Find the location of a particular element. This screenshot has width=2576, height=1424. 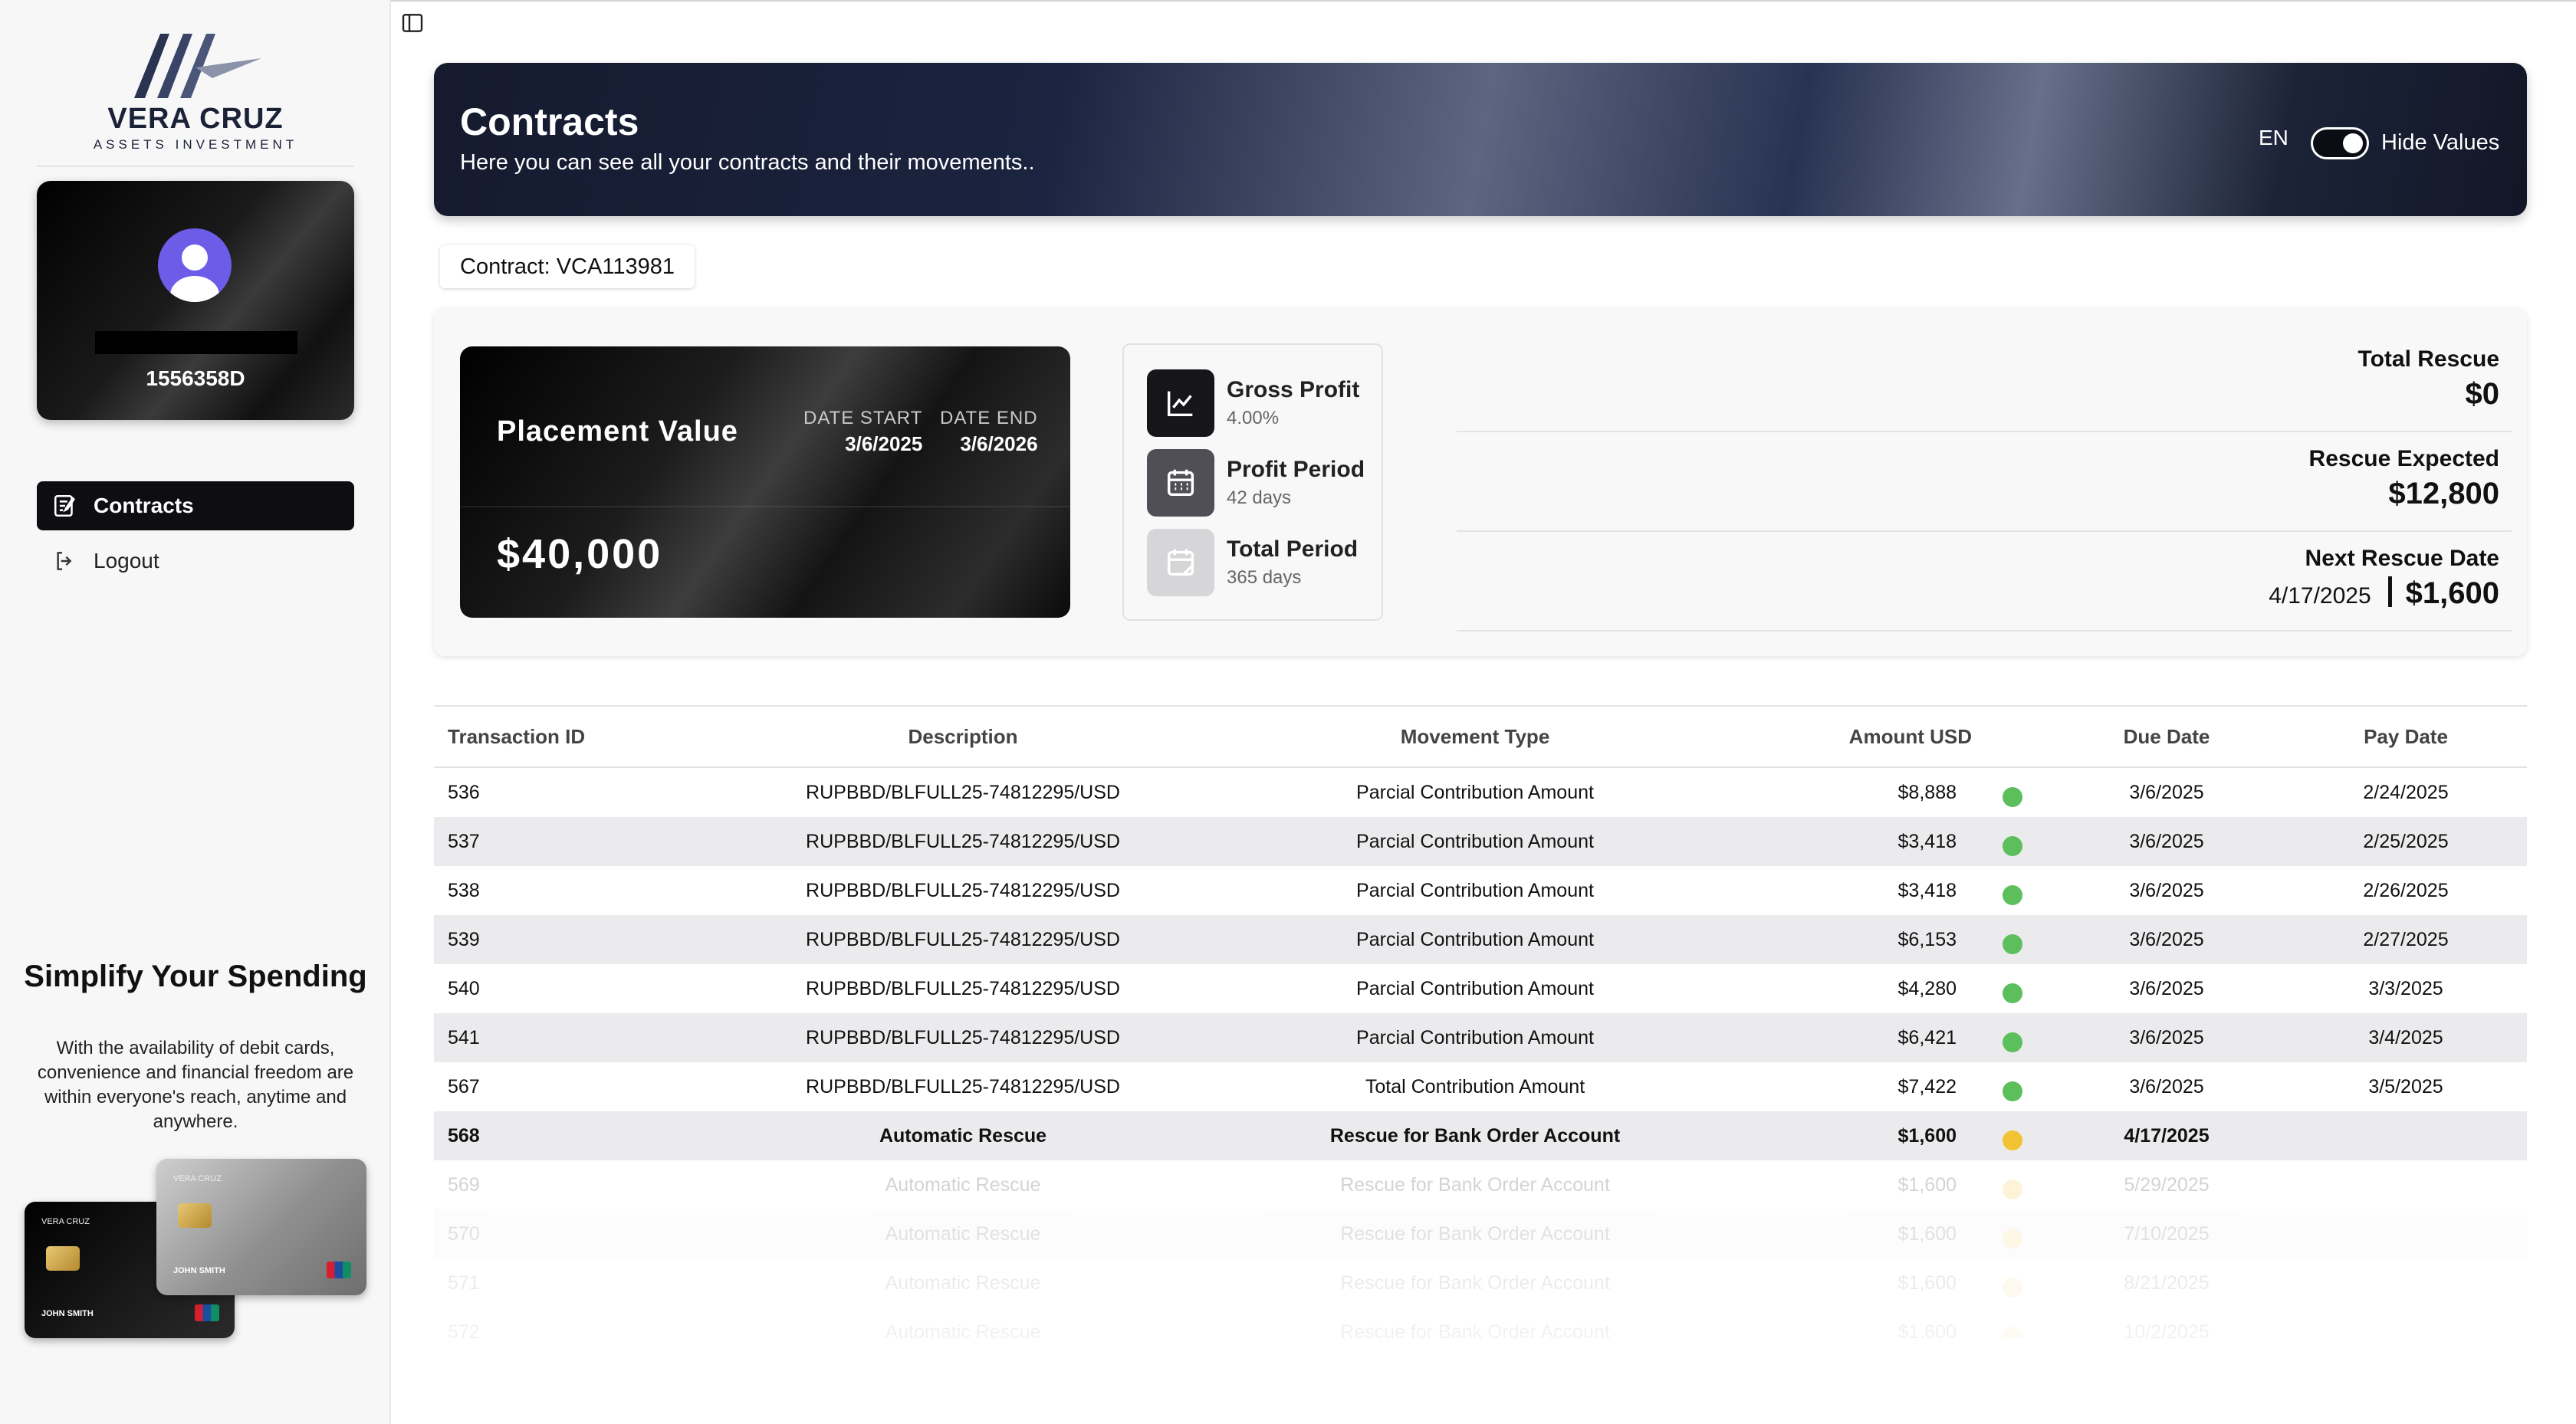

placement-value: $40,000 is located at coordinates (580, 554).